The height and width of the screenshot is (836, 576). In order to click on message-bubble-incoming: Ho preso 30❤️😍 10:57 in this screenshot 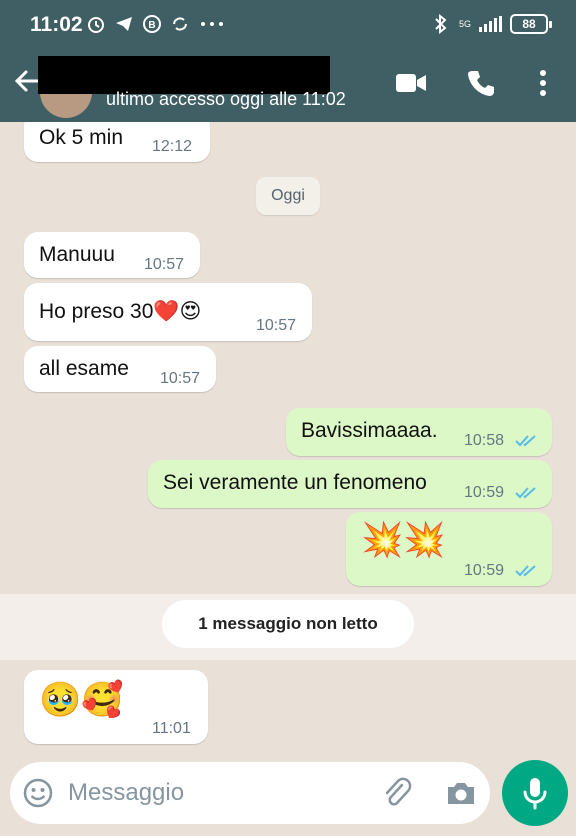, I will do `click(168, 312)`.